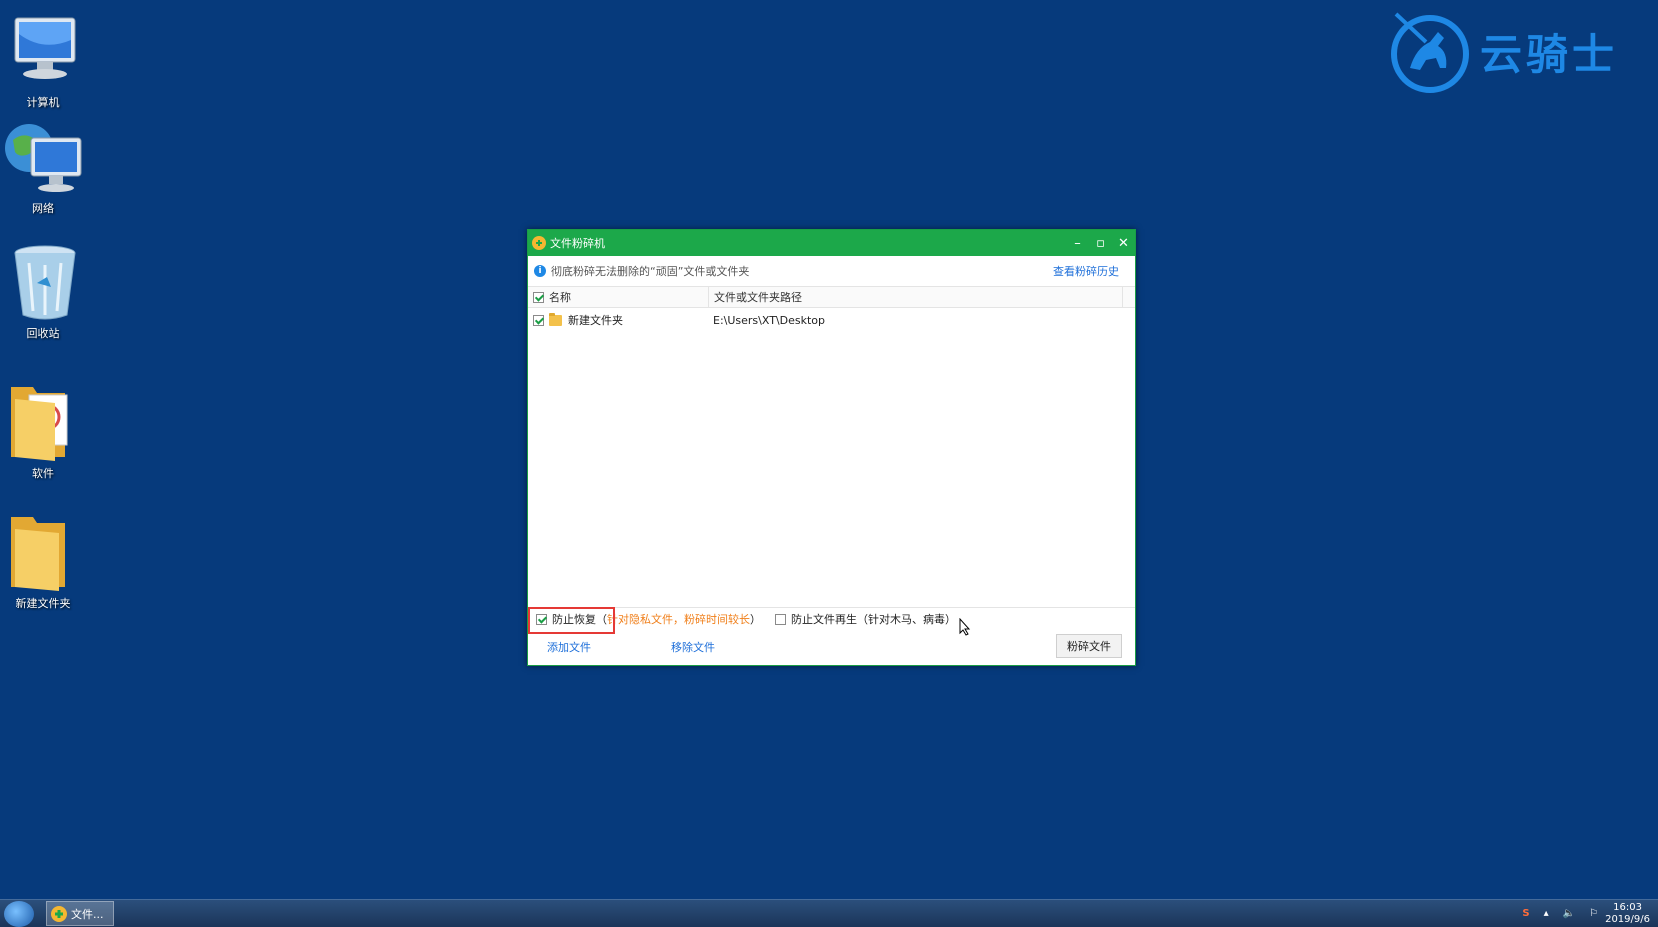  I want to click on clock-date: 2019/9/6, so click(1627, 919).